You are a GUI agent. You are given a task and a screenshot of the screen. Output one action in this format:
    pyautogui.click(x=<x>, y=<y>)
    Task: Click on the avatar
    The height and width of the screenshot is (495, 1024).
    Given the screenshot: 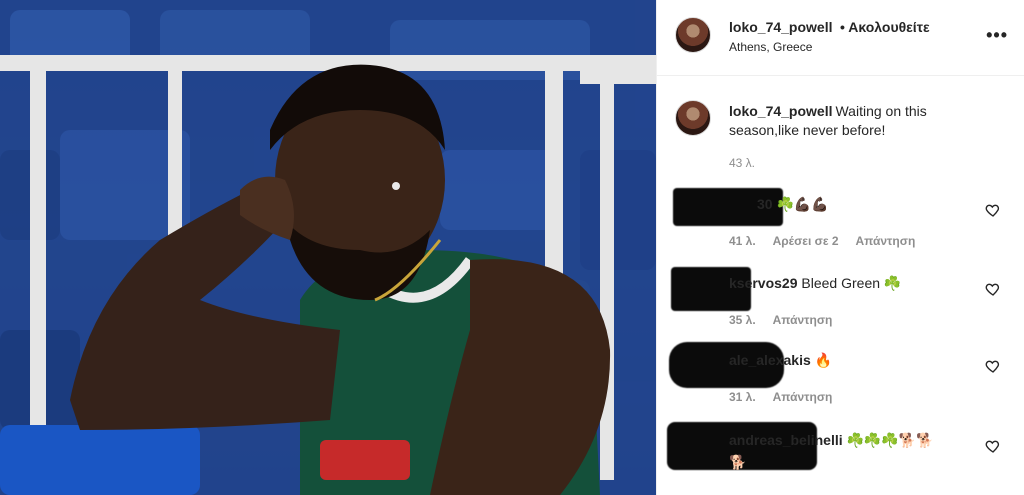 What is the action you would take?
    pyautogui.click(x=693, y=35)
    